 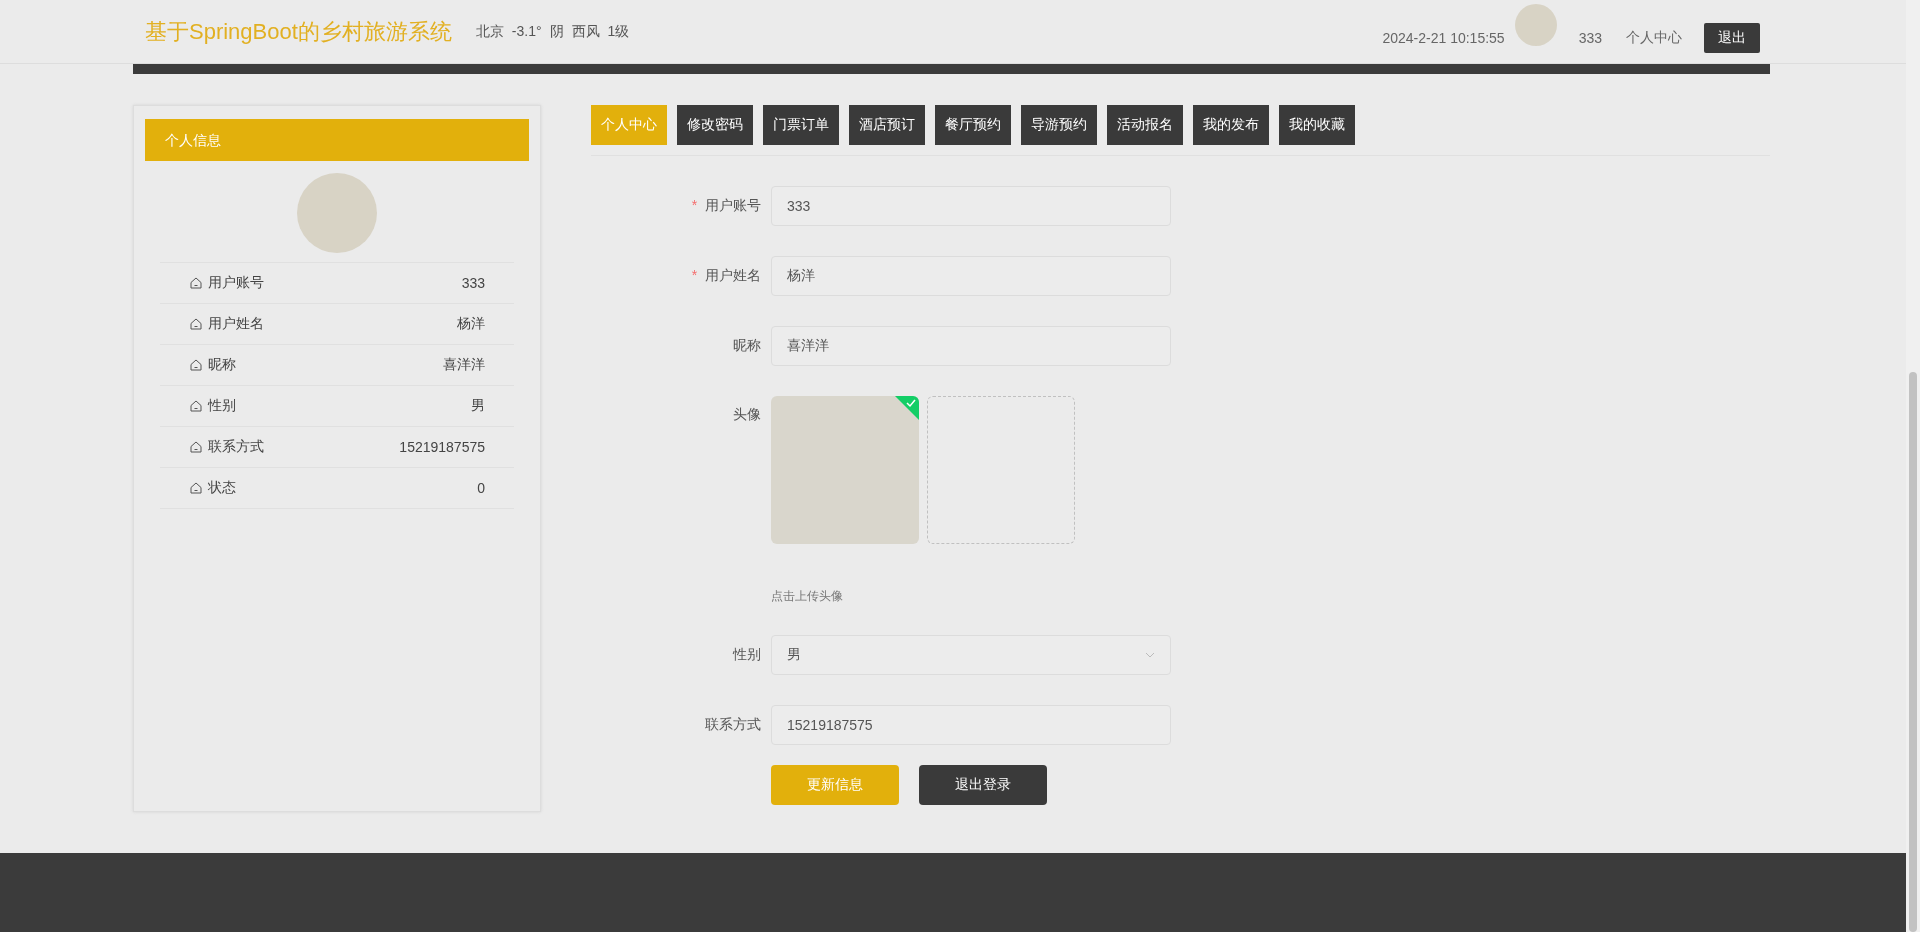 I want to click on upload-area, so click(x=1001, y=470).